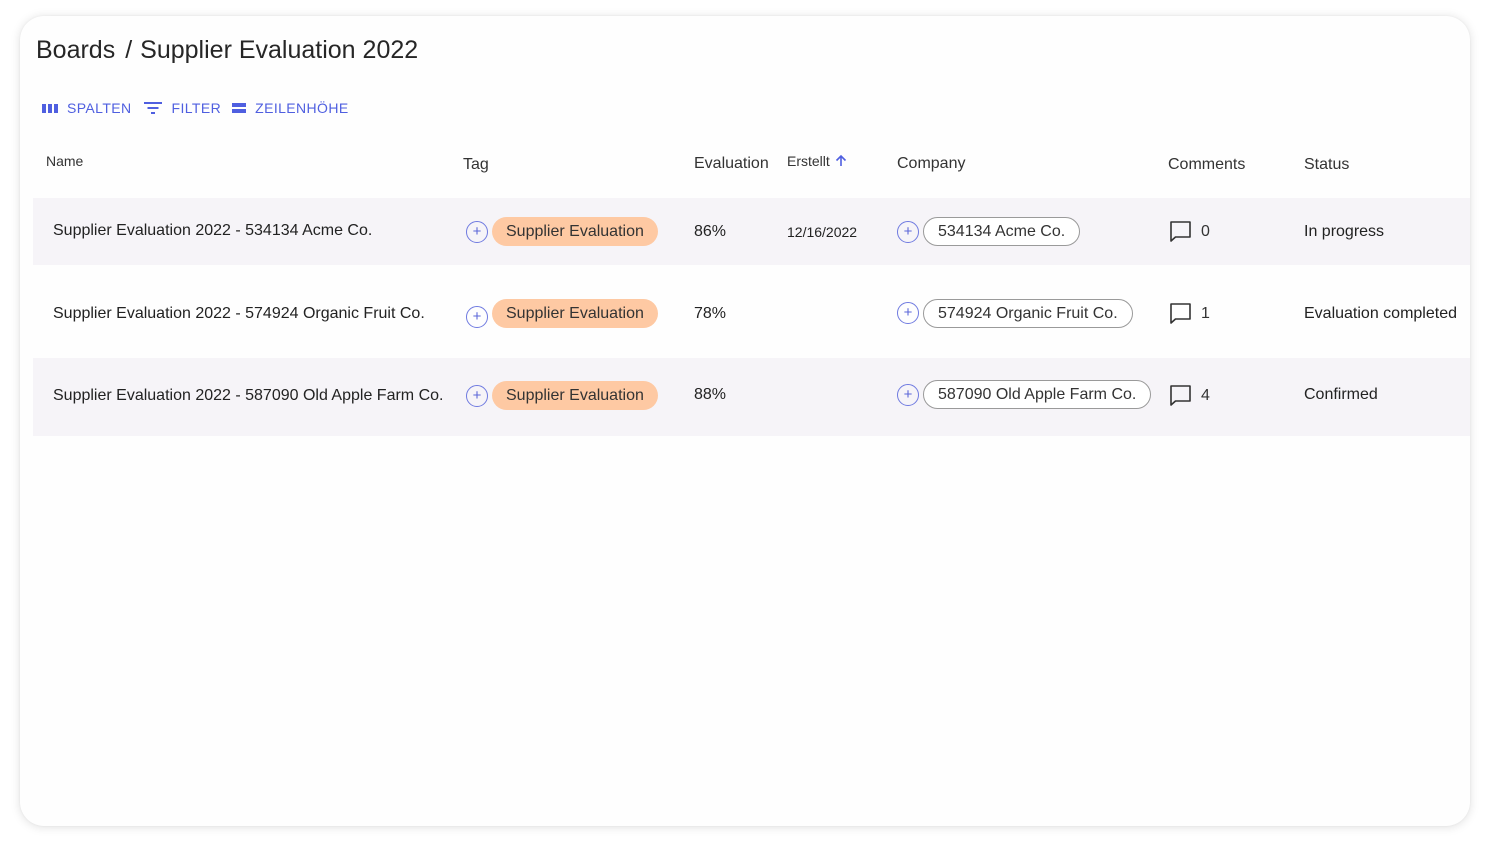  Describe the element at coordinates (731, 164) in the screenshot. I see `column-header-evaluation: Evaluation` at that location.